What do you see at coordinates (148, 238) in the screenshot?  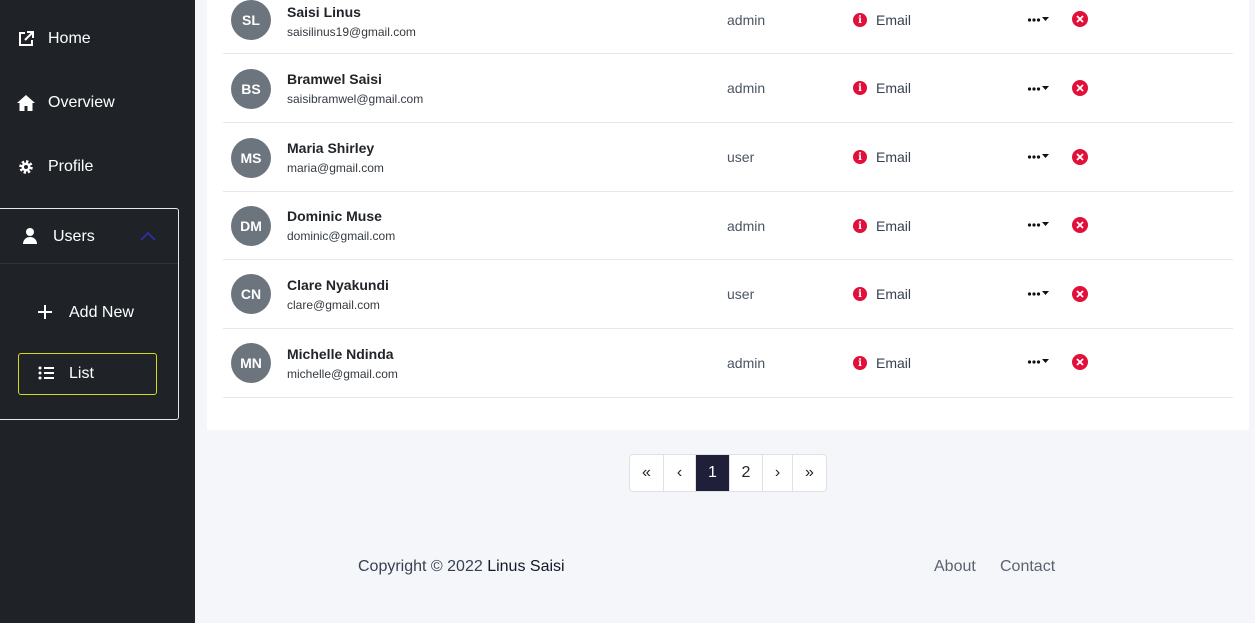 I see `chevron-up-icon` at bounding box center [148, 238].